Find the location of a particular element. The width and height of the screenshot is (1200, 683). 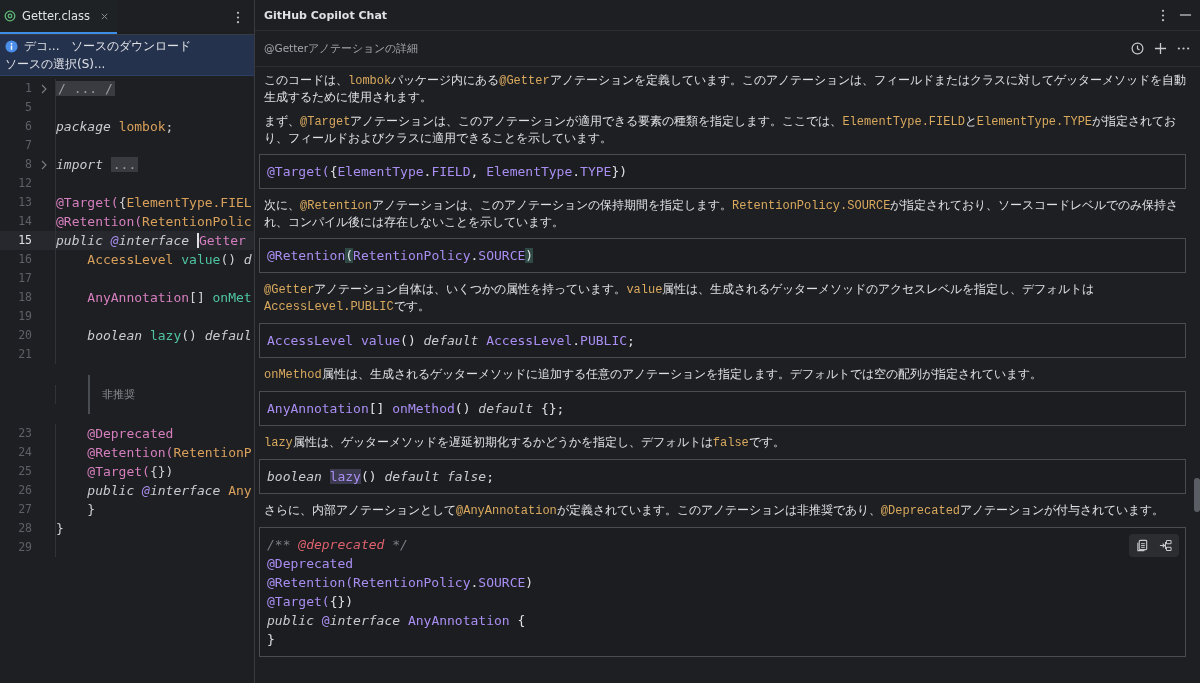

code-line: public @interface Any is located at coordinates (169, 491).